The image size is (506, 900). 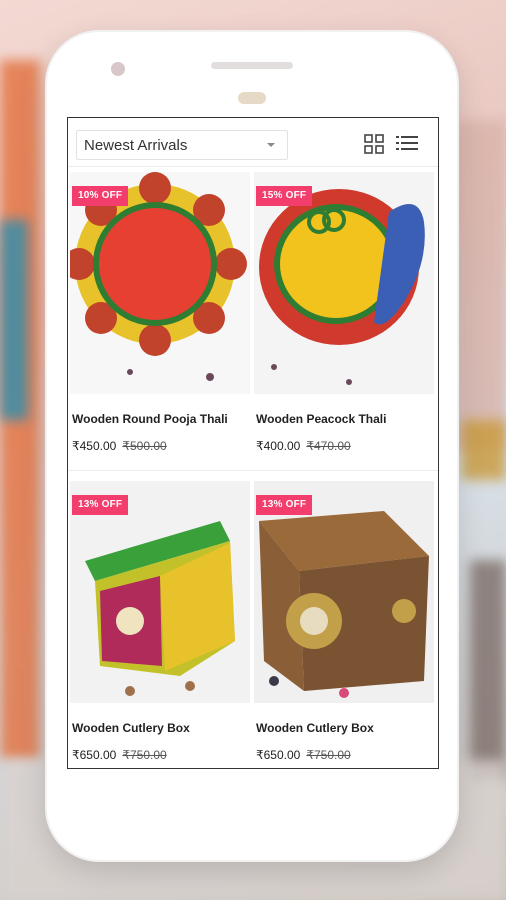 What do you see at coordinates (94, 446) in the screenshot?
I see `product-price: ₹450.00` at bounding box center [94, 446].